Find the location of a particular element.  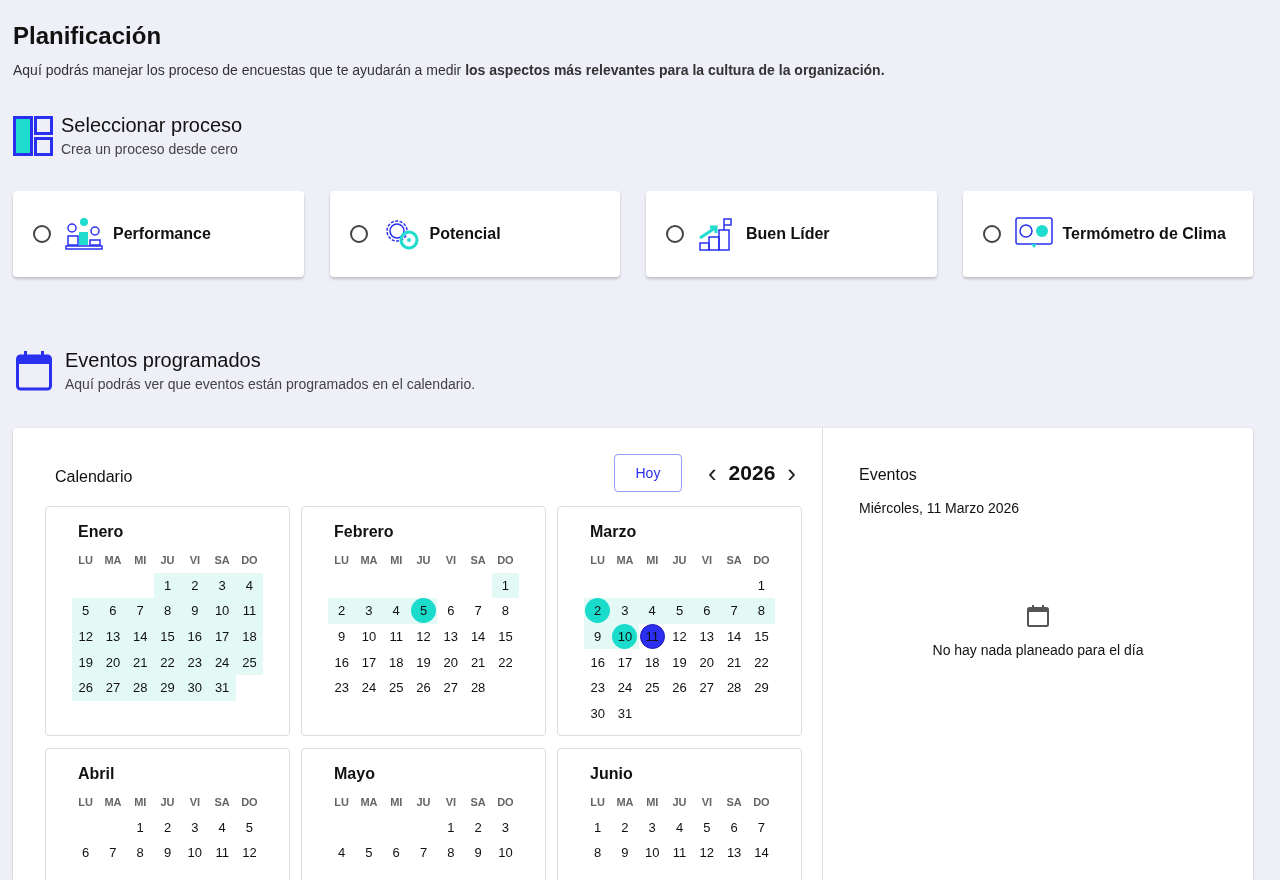

next-year-button: › is located at coordinates (791, 473).